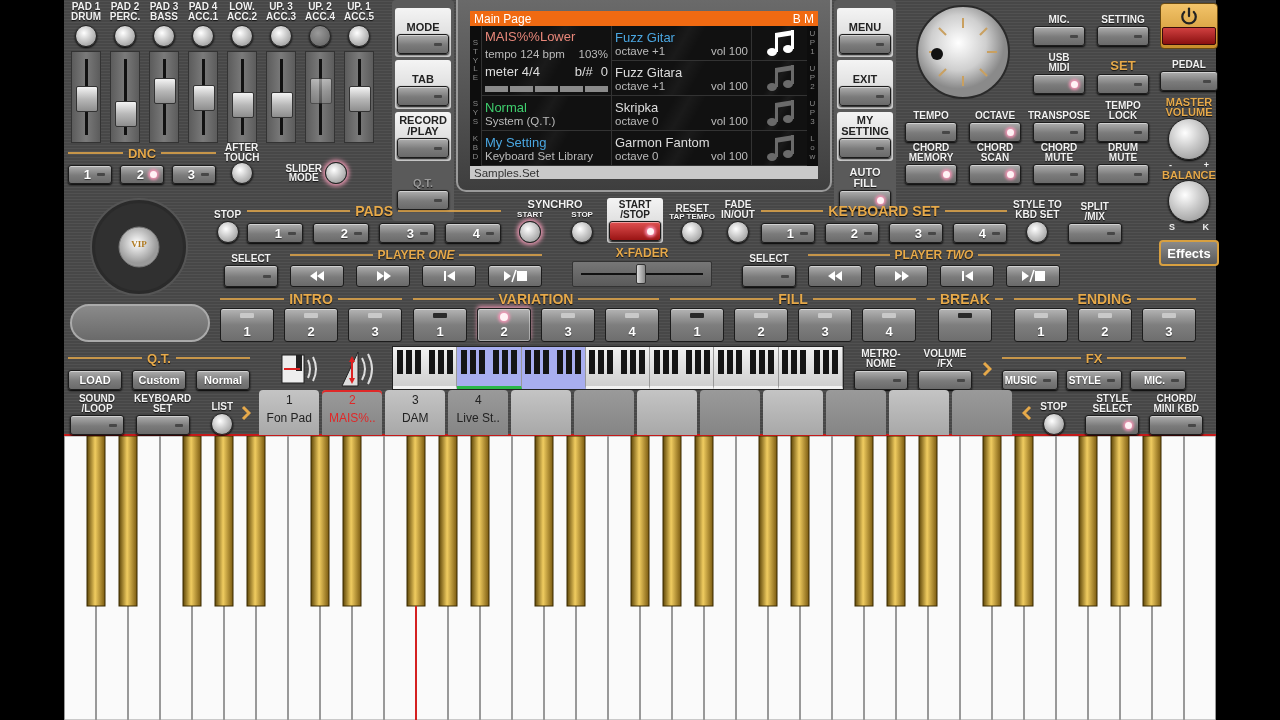 The height and width of the screenshot is (720, 1280). I want to click on pad-button: 4, so click(473, 233).